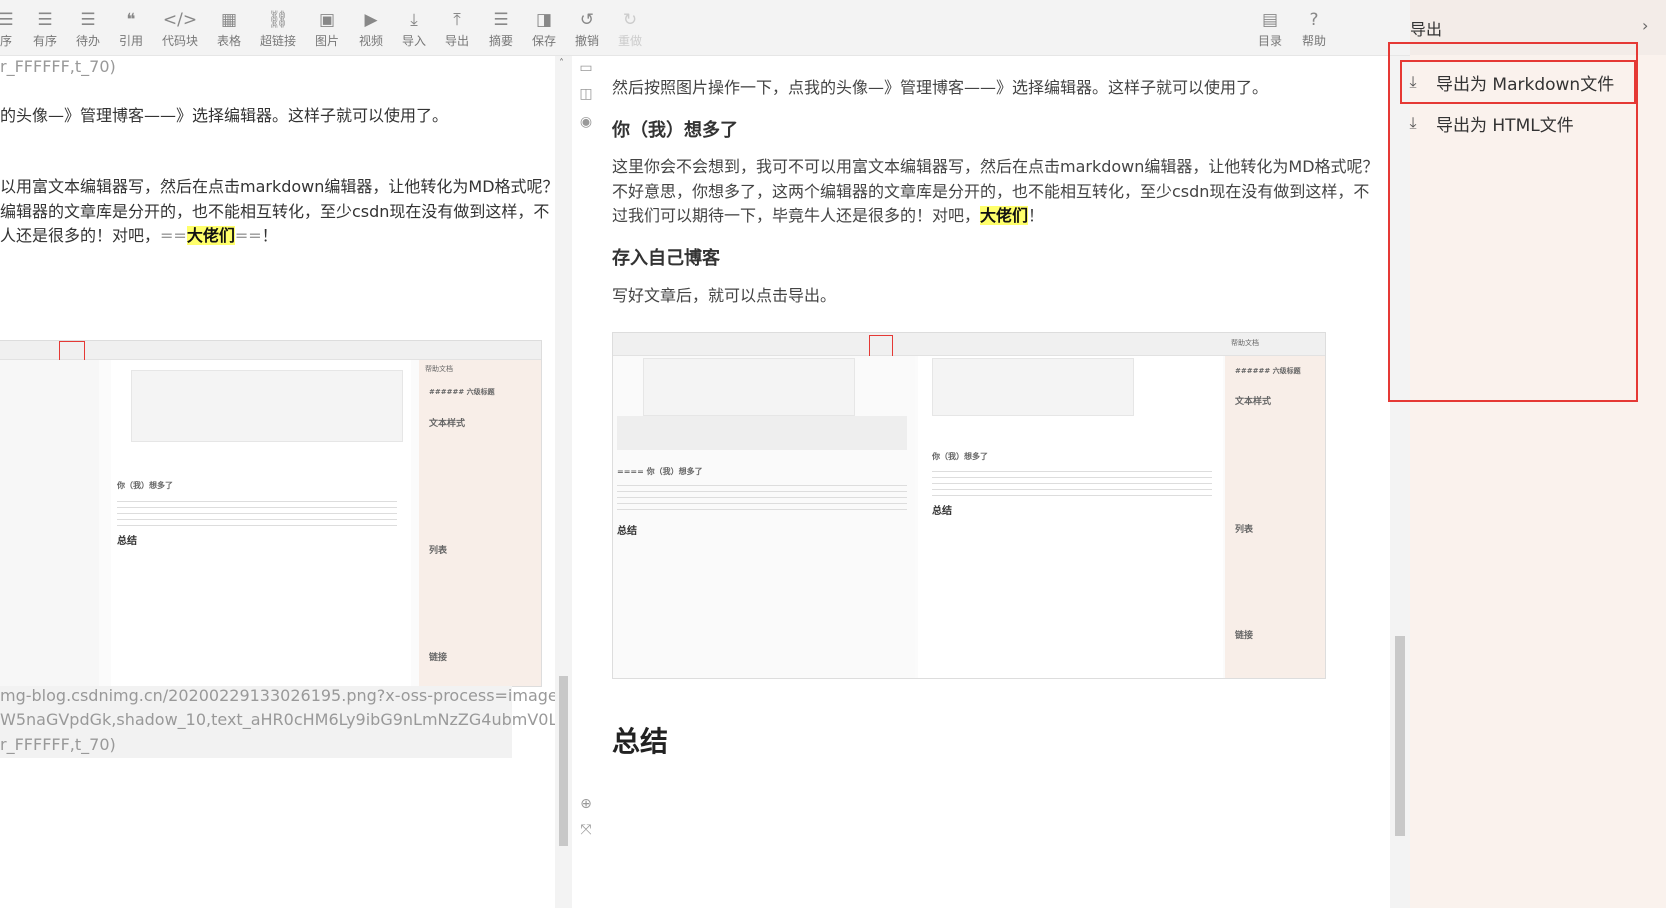  I want to click on tool-label: 摘要, so click(500, 41).